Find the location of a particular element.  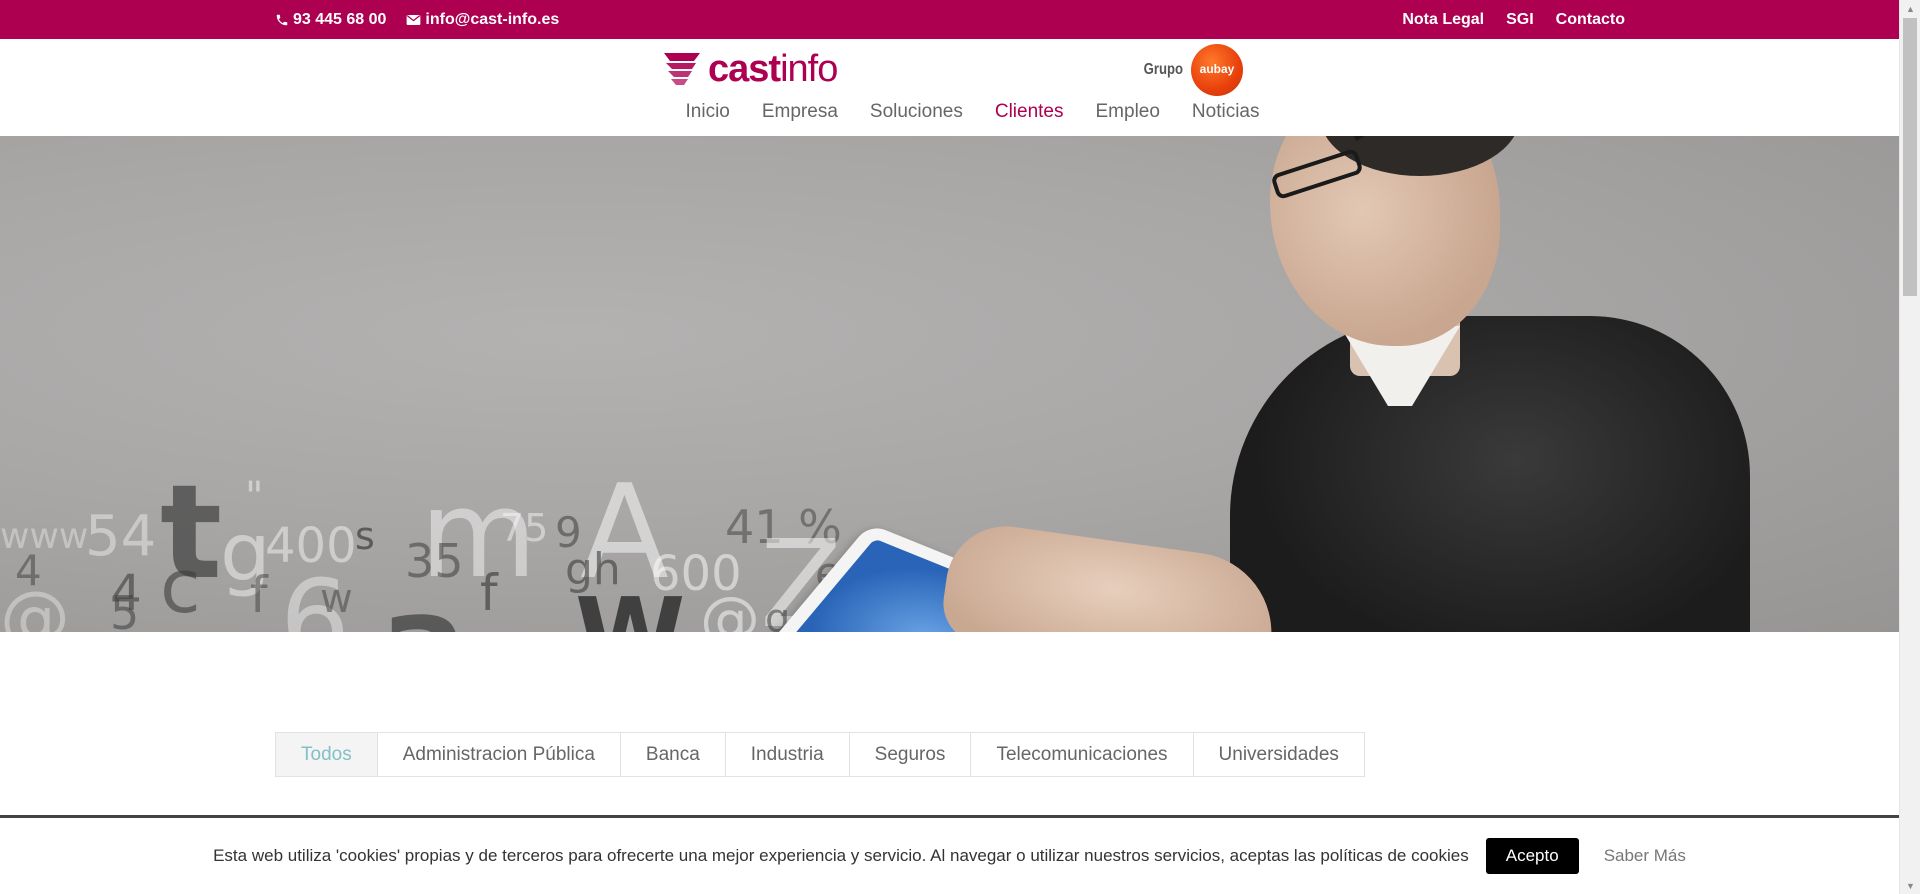

castinfo-logo: castinfo is located at coordinates (750, 69).